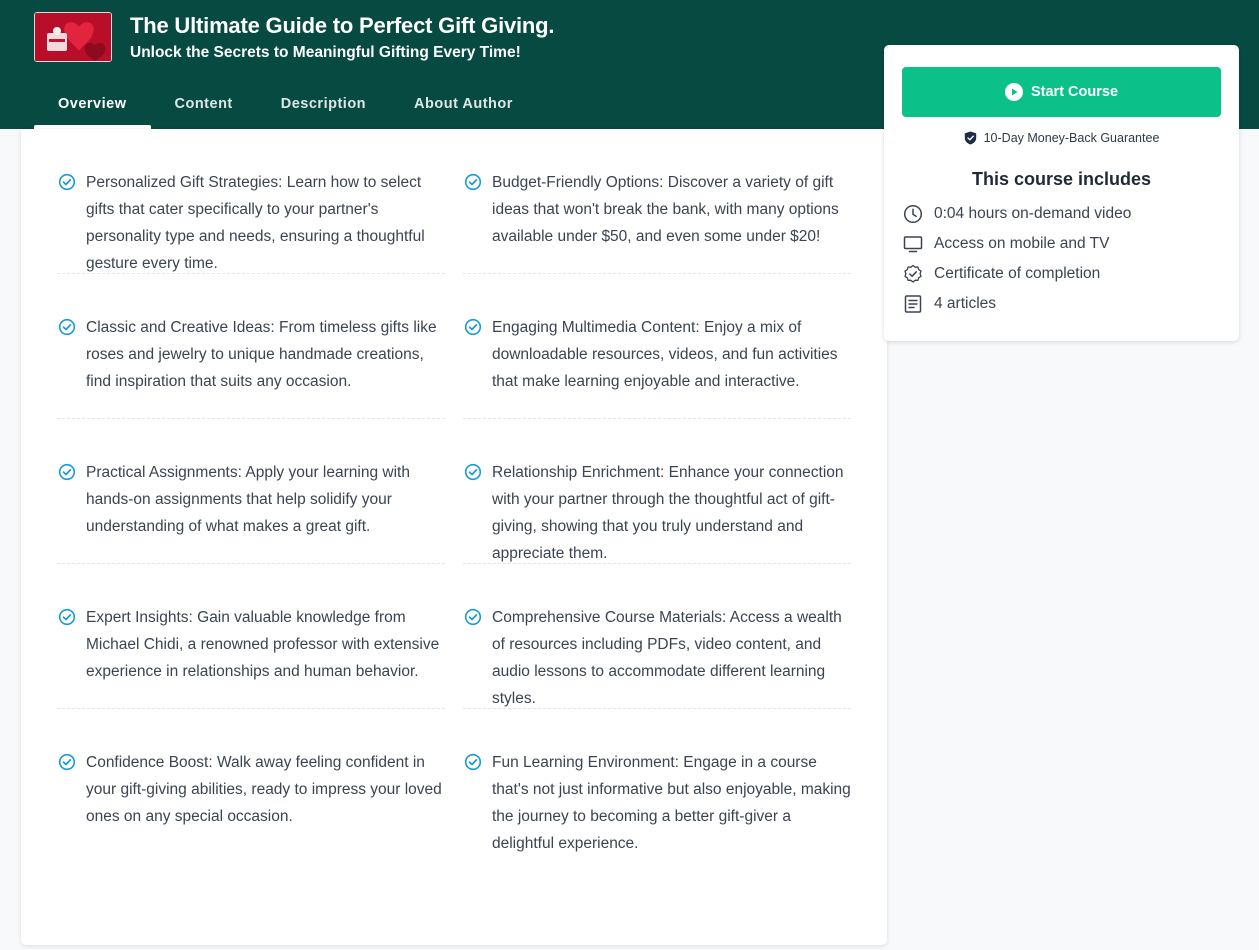  What do you see at coordinates (323, 107) in the screenshot?
I see `tab-description: Description` at bounding box center [323, 107].